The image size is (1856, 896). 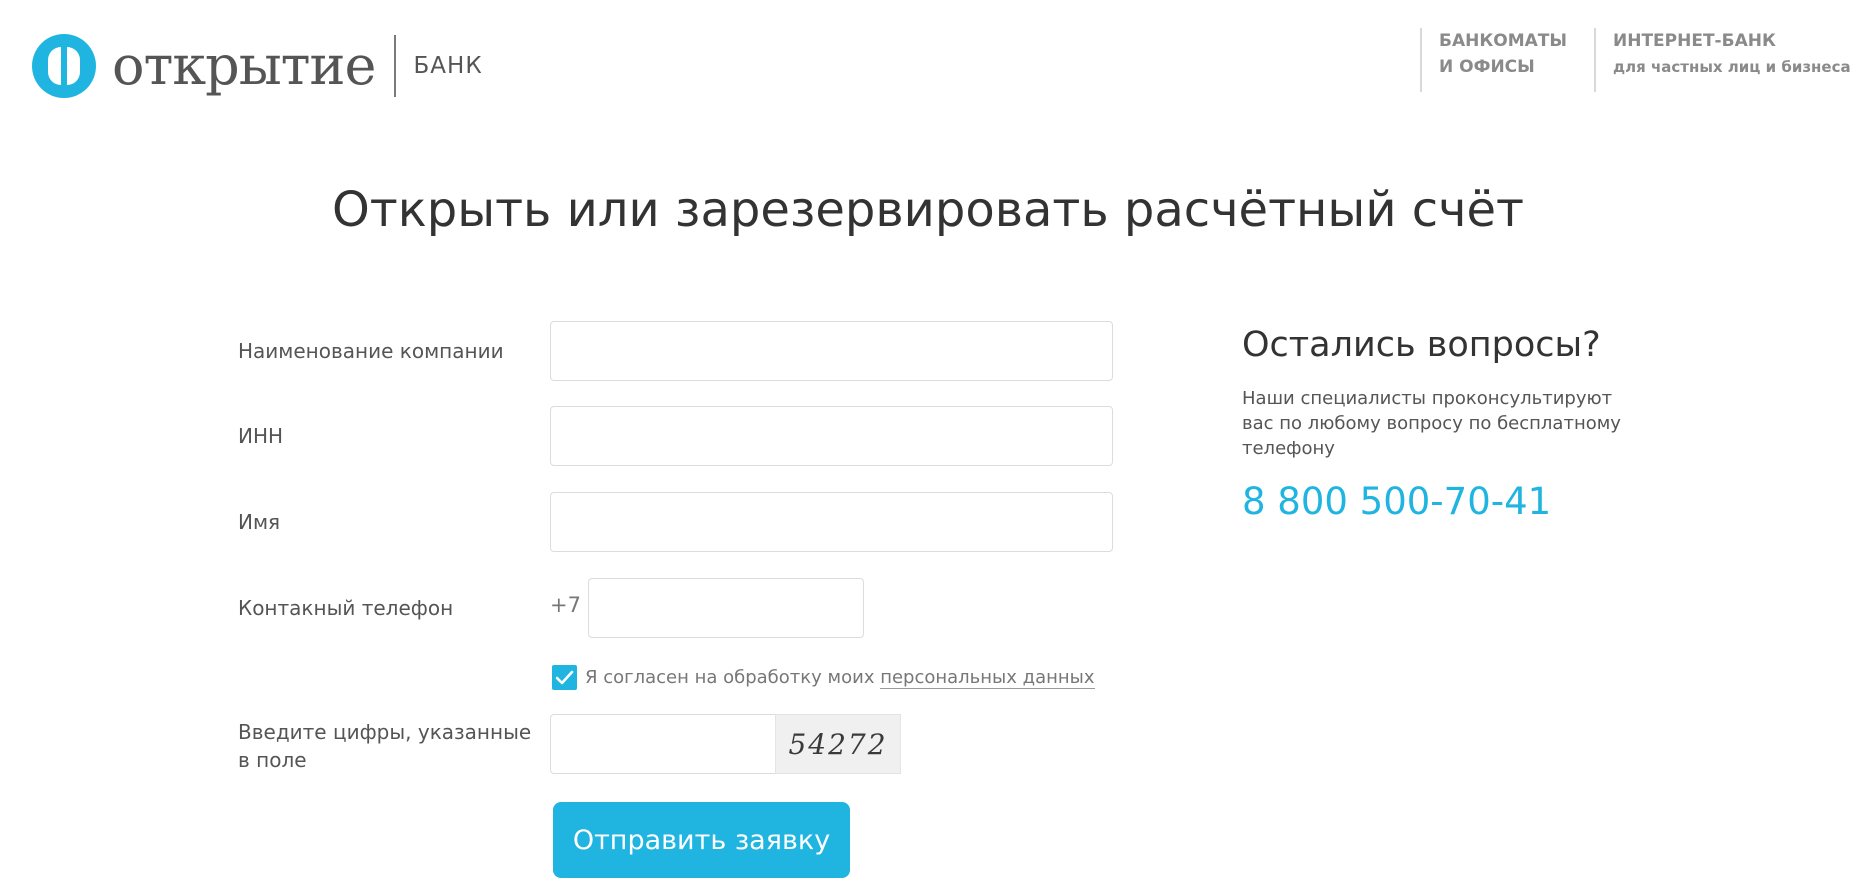 I want to click on company-name-label: Наименование компании, so click(x=371, y=351).